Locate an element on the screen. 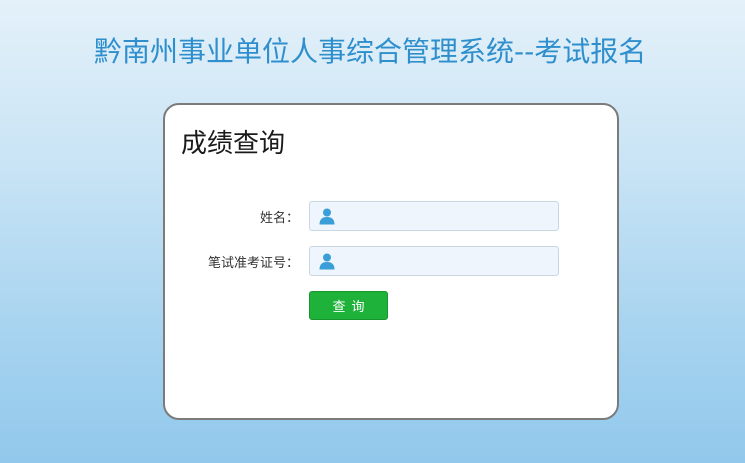 Image resolution: width=745 pixels, height=463 pixels. name-field is located at coordinates (434, 216).